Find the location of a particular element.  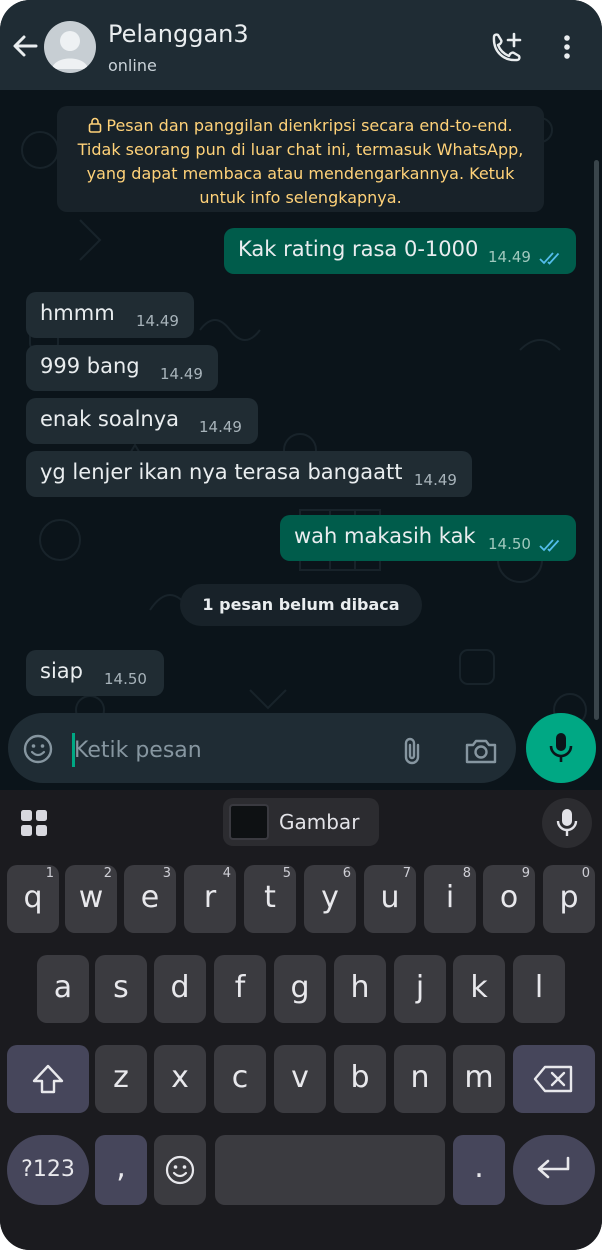

enter-key is located at coordinates (554, 1170).